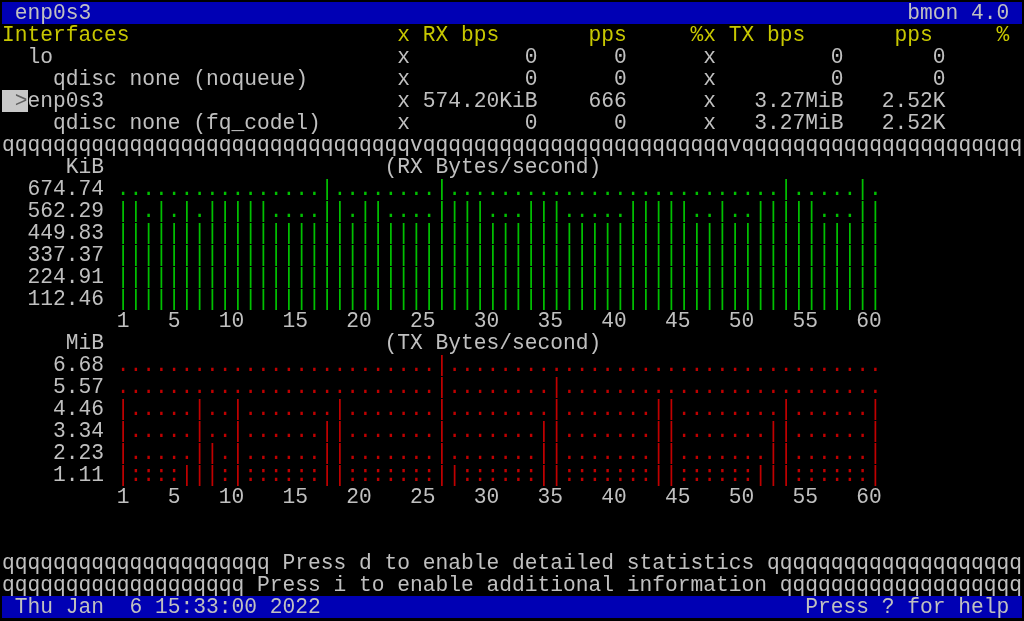 This screenshot has height=621, width=1024. What do you see at coordinates (78, 453) in the screenshot?
I see `y-axis-label: 2.23` at bounding box center [78, 453].